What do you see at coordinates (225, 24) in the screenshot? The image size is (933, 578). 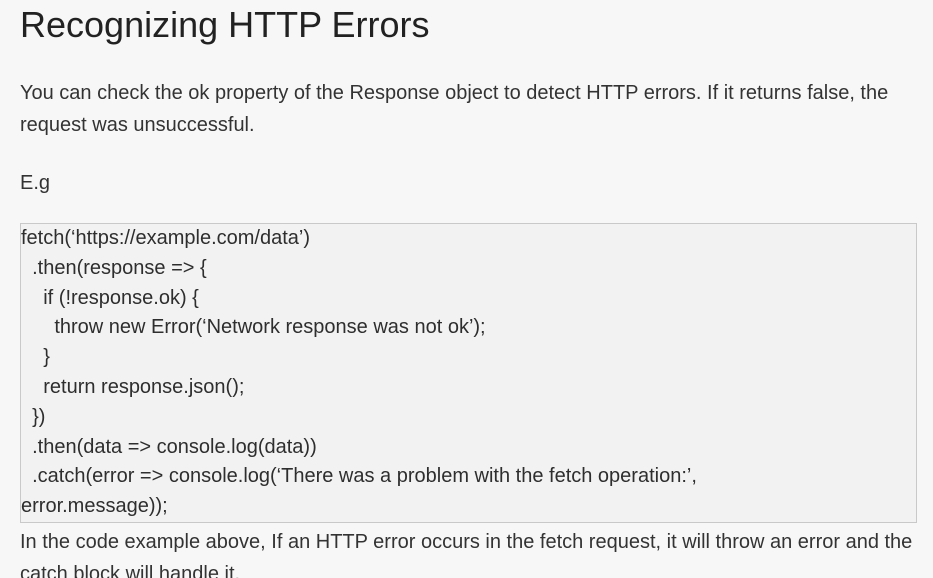 I see `section-heading: Recognizing HTTP Errors` at bounding box center [225, 24].